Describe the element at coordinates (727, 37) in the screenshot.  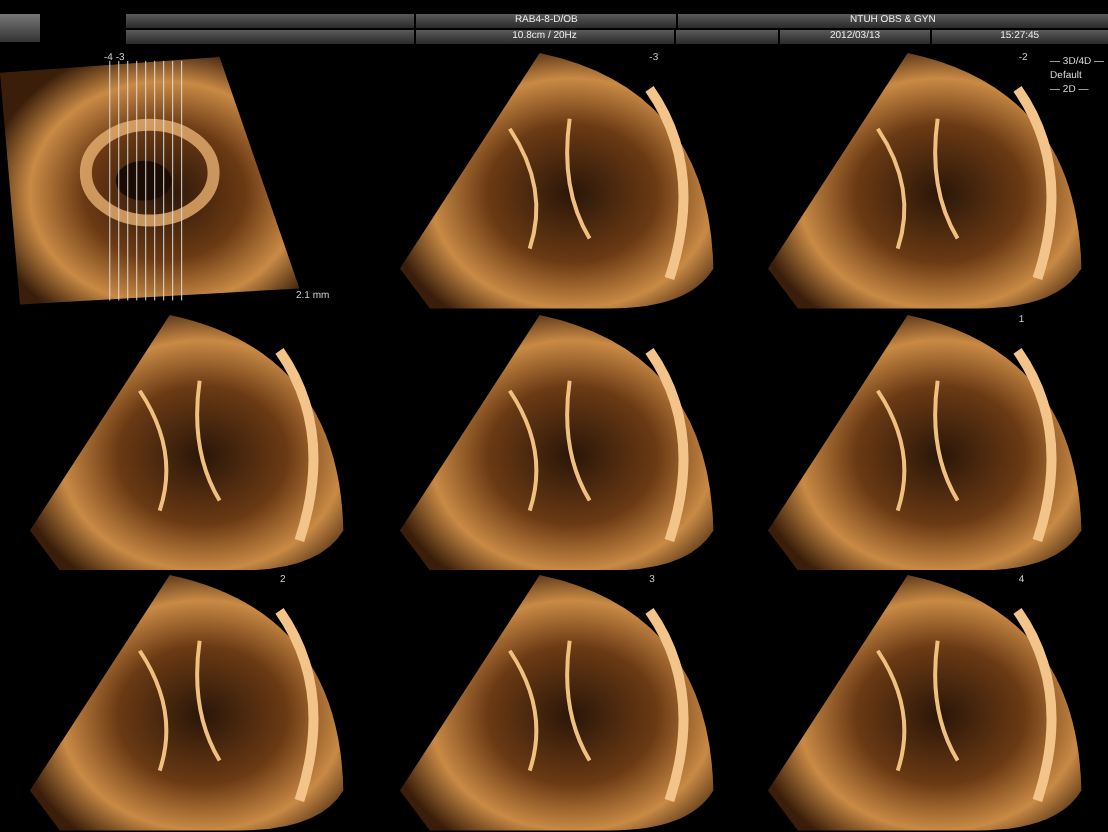
I see `header-bar` at that location.